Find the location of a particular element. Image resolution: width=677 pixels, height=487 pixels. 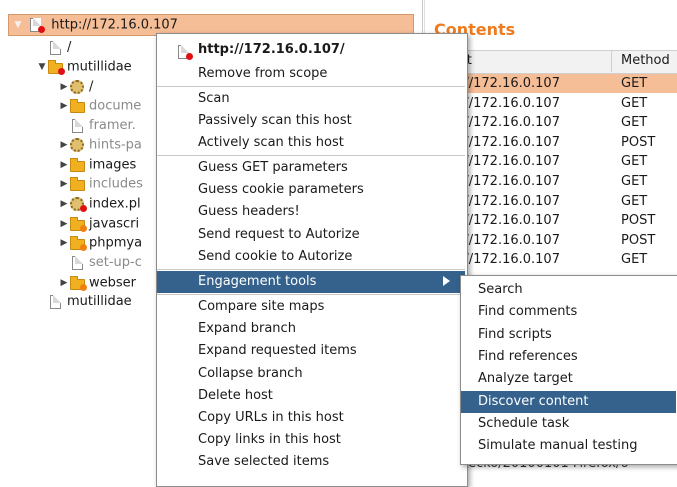

tree-root-node: ▼ http://172.16.0.107 is located at coordinates (95, 25).